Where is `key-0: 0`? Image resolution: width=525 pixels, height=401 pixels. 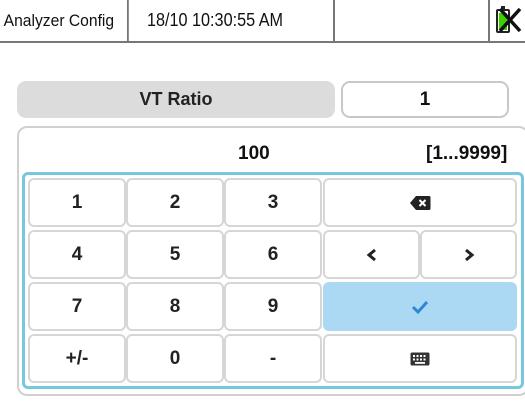 key-0: 0 is located at coordinates (175, 358).